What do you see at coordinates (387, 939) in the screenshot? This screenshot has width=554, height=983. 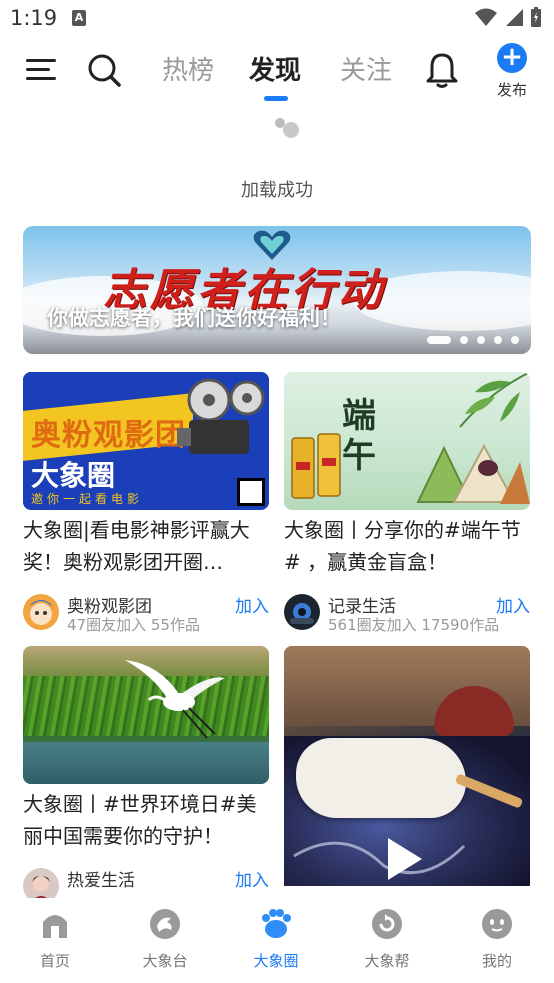 I see `bottom-nav-help: 大象帮` at bounding box center [387, 939].